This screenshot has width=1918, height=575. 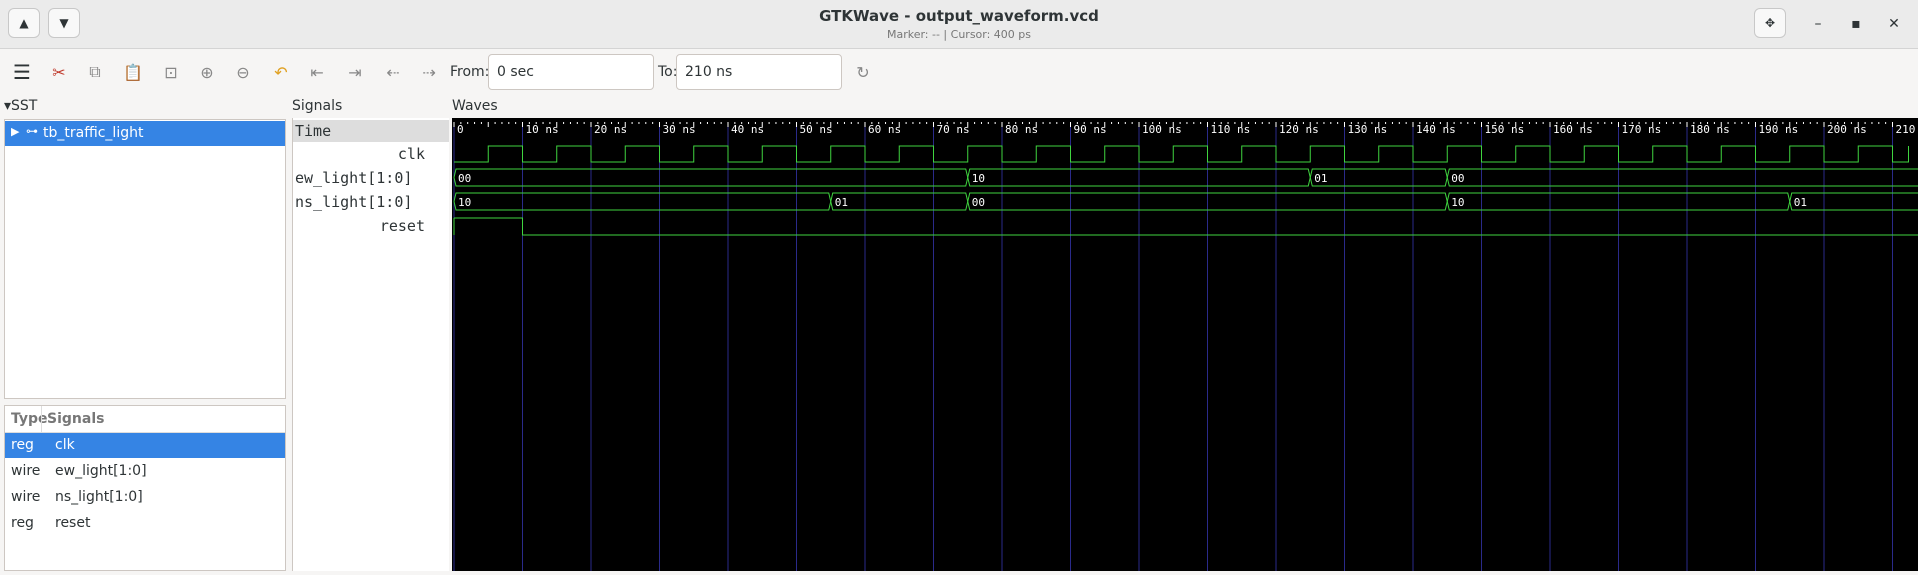 I want to click on from-input: 0 sec, so click(x=571, y=72).